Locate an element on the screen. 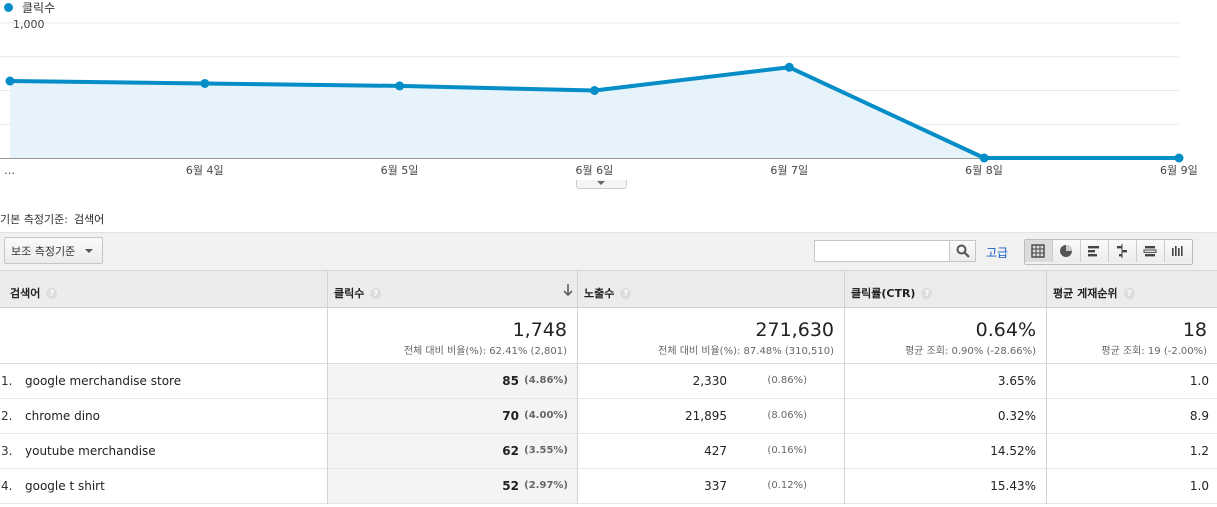 The image size is (1217, 507). view-pivot-button is located at coordinates (1151, 251).